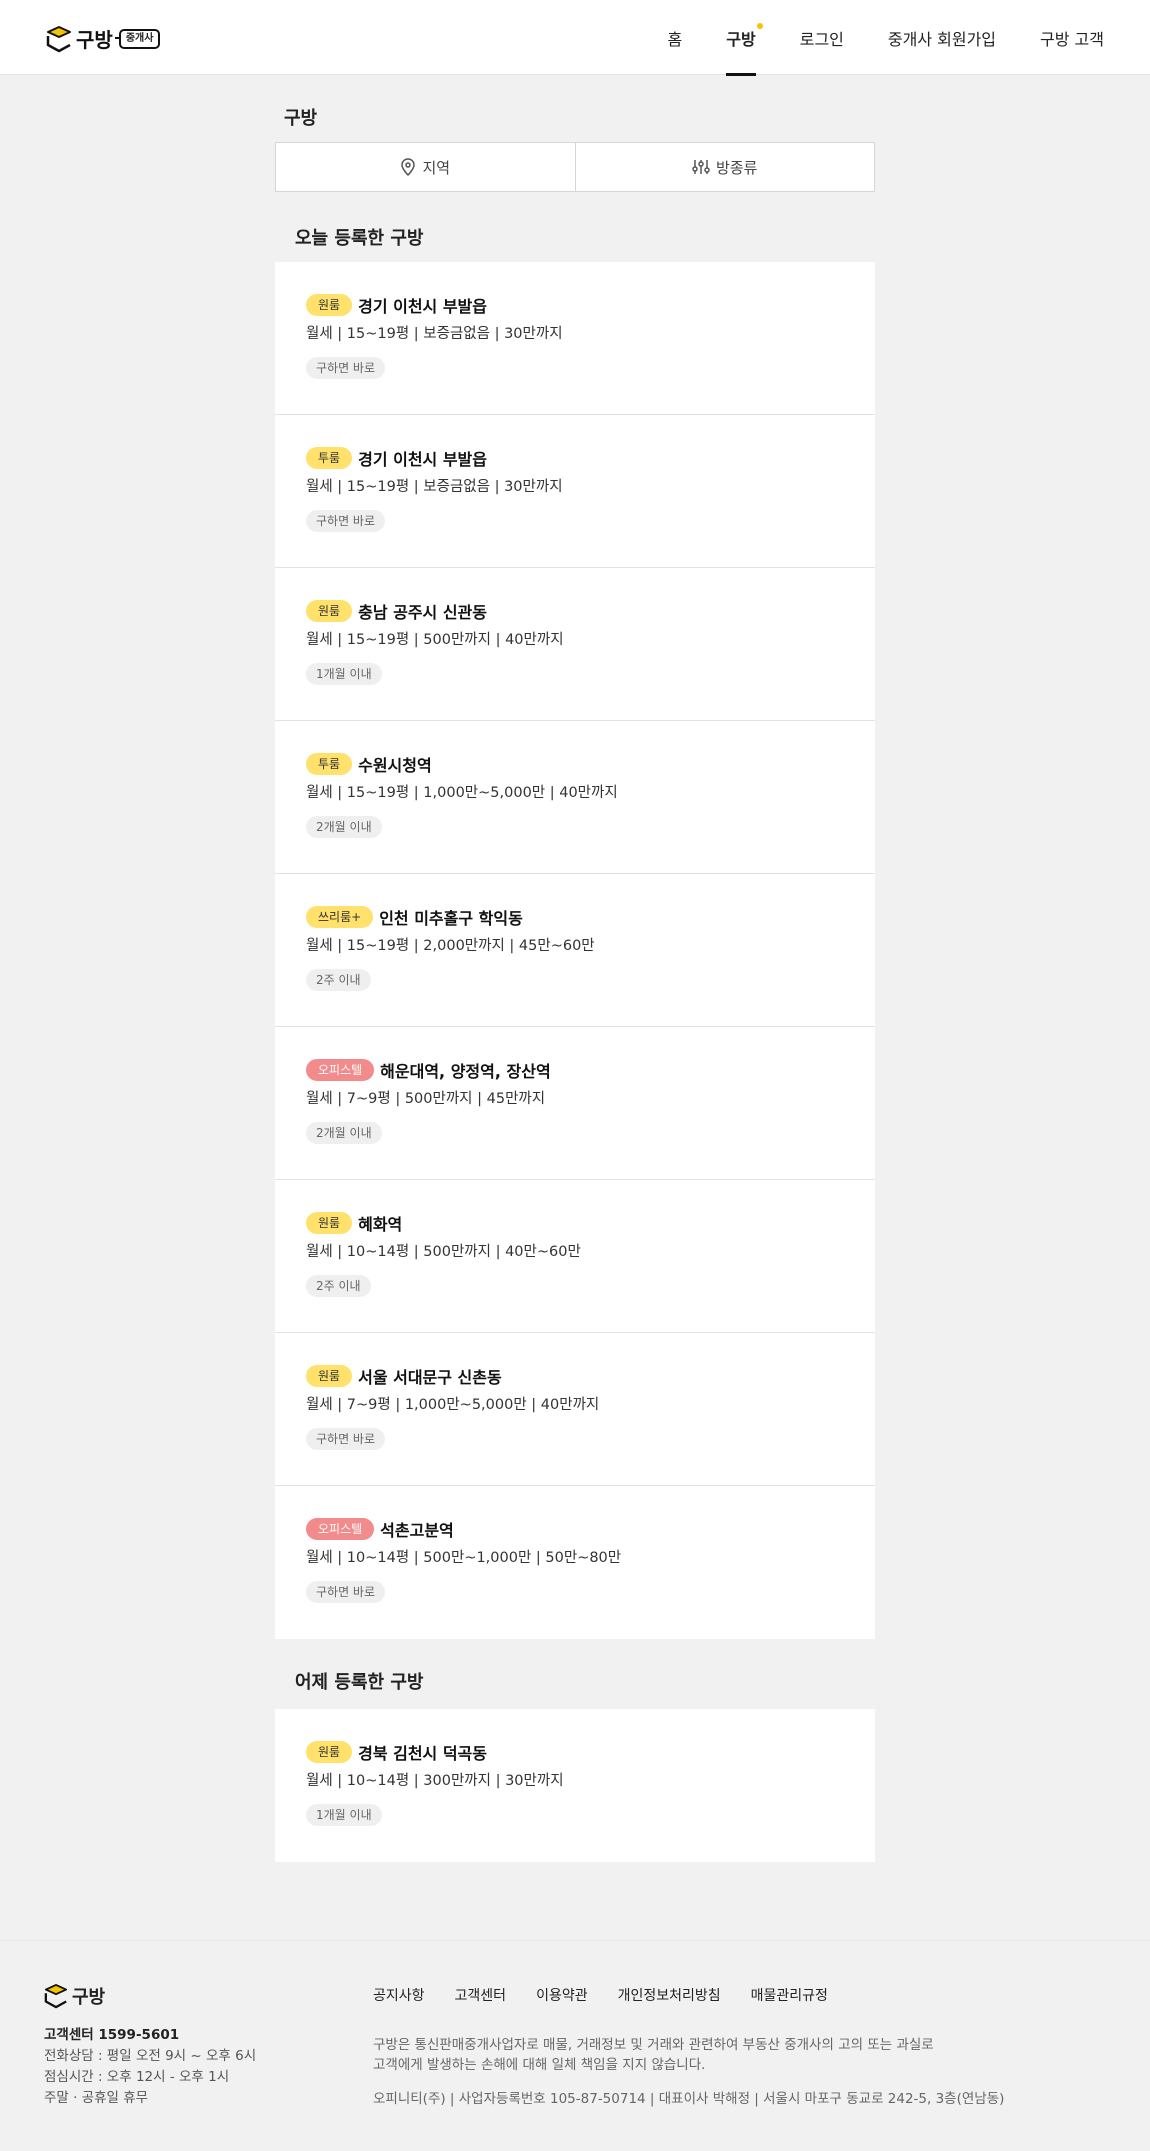 The height and width of the screenshot is (2151, 1150). I want to click on cs-hours: 전화상담 : 평일 오전 9시 ~ 오후 6시, so click(150, 2056).